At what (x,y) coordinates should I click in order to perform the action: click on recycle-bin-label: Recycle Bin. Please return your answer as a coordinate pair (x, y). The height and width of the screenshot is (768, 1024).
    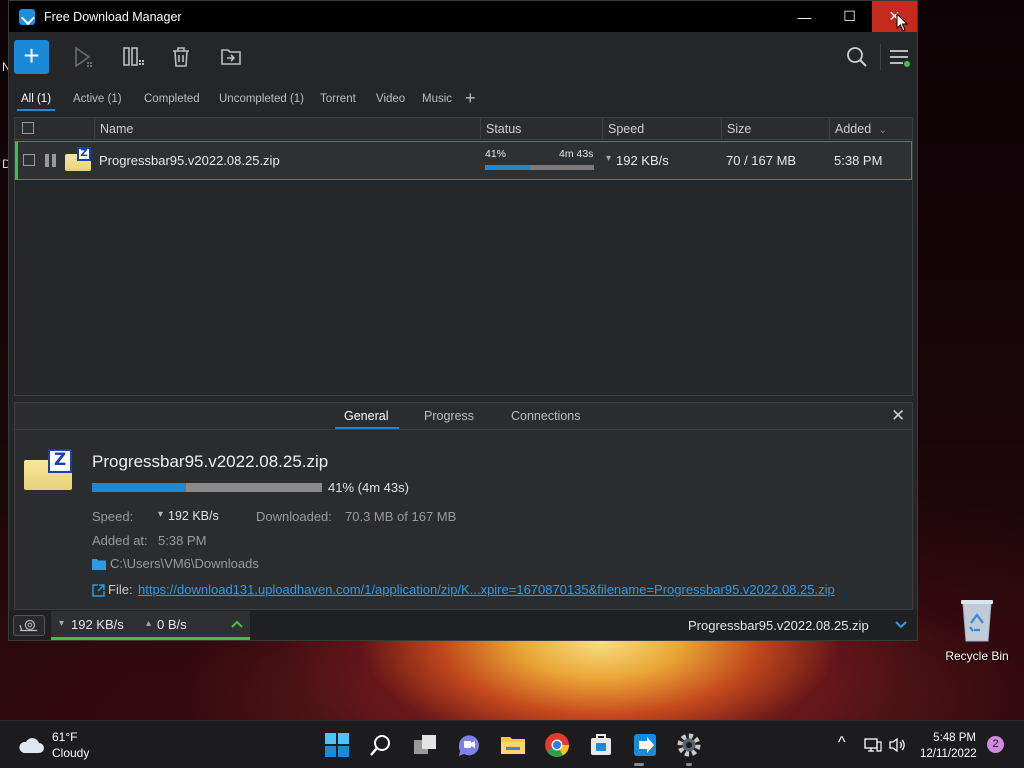
    Looking at the image, I should click on (977, 656).